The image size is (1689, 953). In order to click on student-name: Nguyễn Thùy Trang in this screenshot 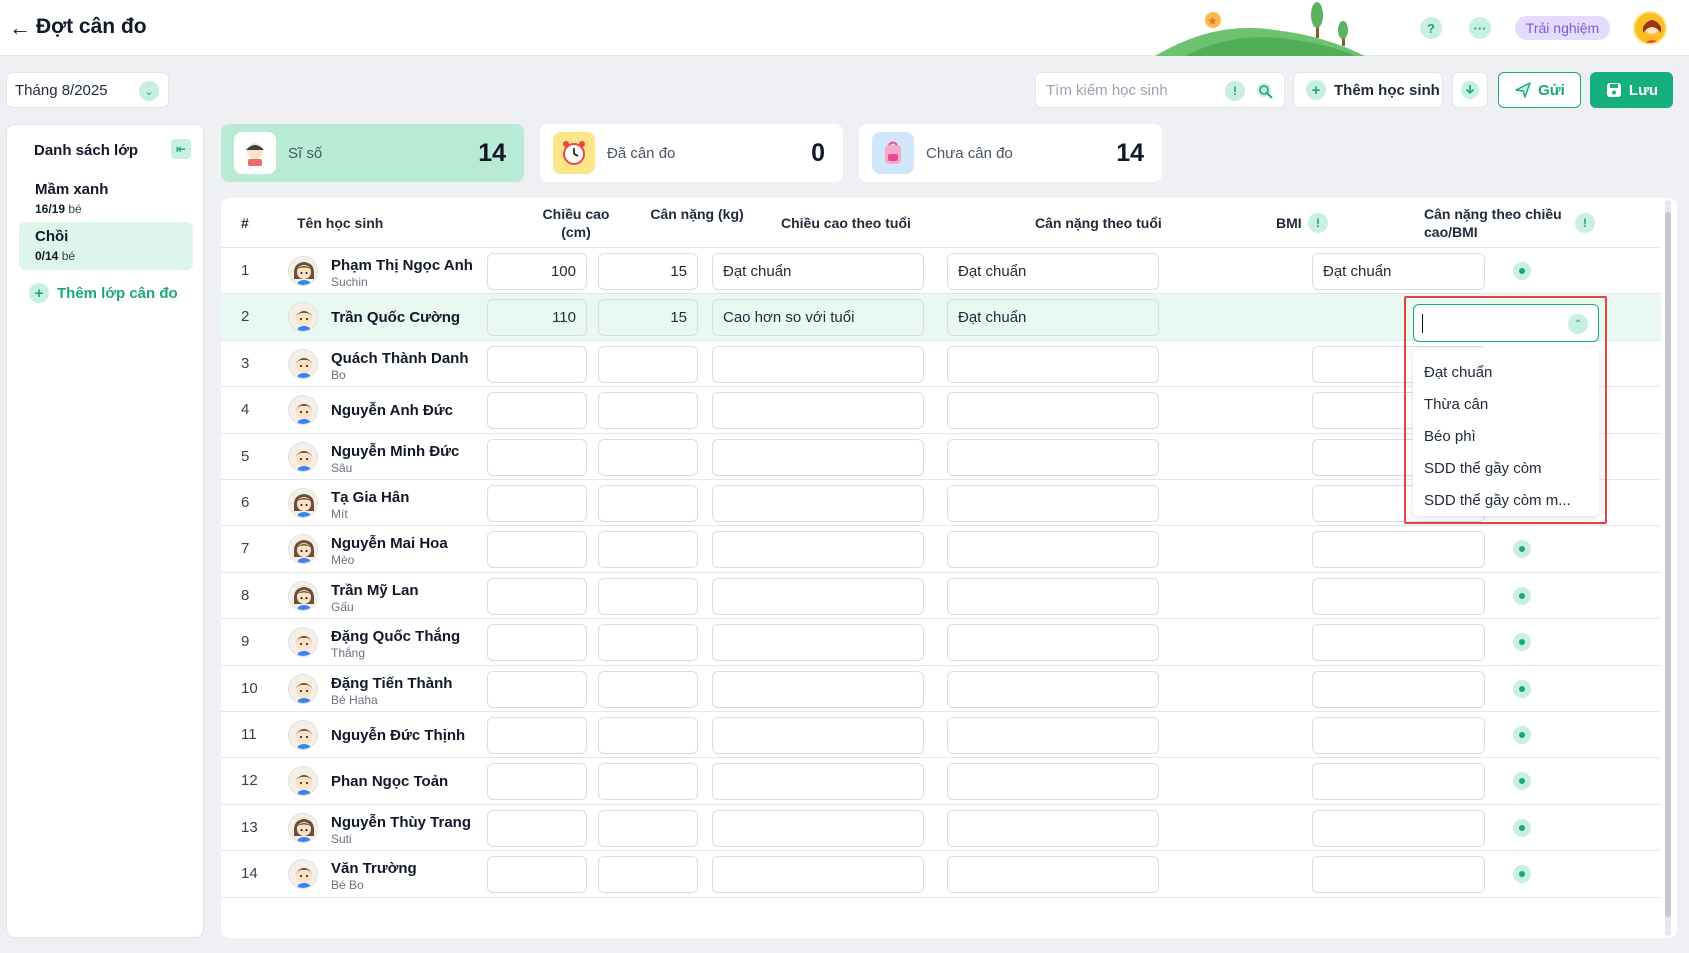, I will do `click(401, 822)`.